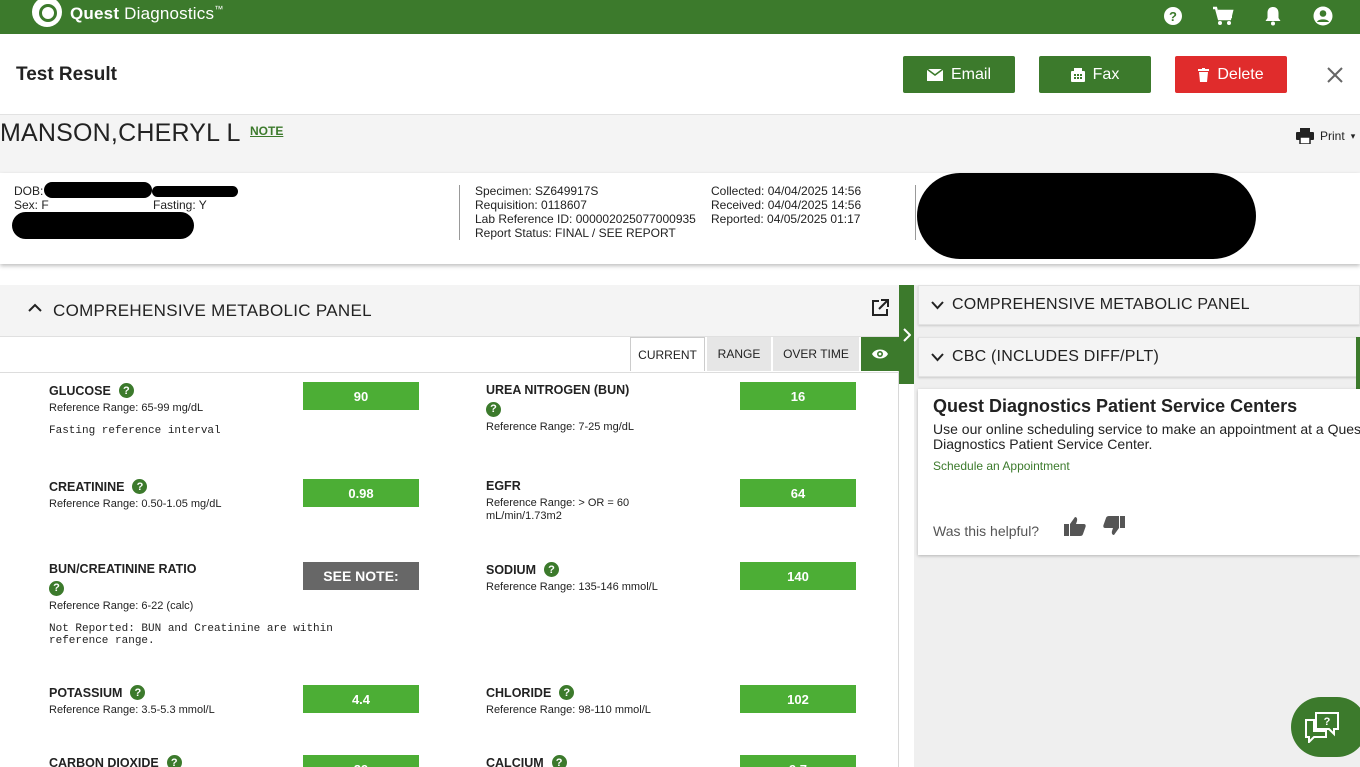 This screenshot has height=767, width=1360. Describe the element at coordinates (798, 493) in the screenshot. I see `result-value: 64` at that location.